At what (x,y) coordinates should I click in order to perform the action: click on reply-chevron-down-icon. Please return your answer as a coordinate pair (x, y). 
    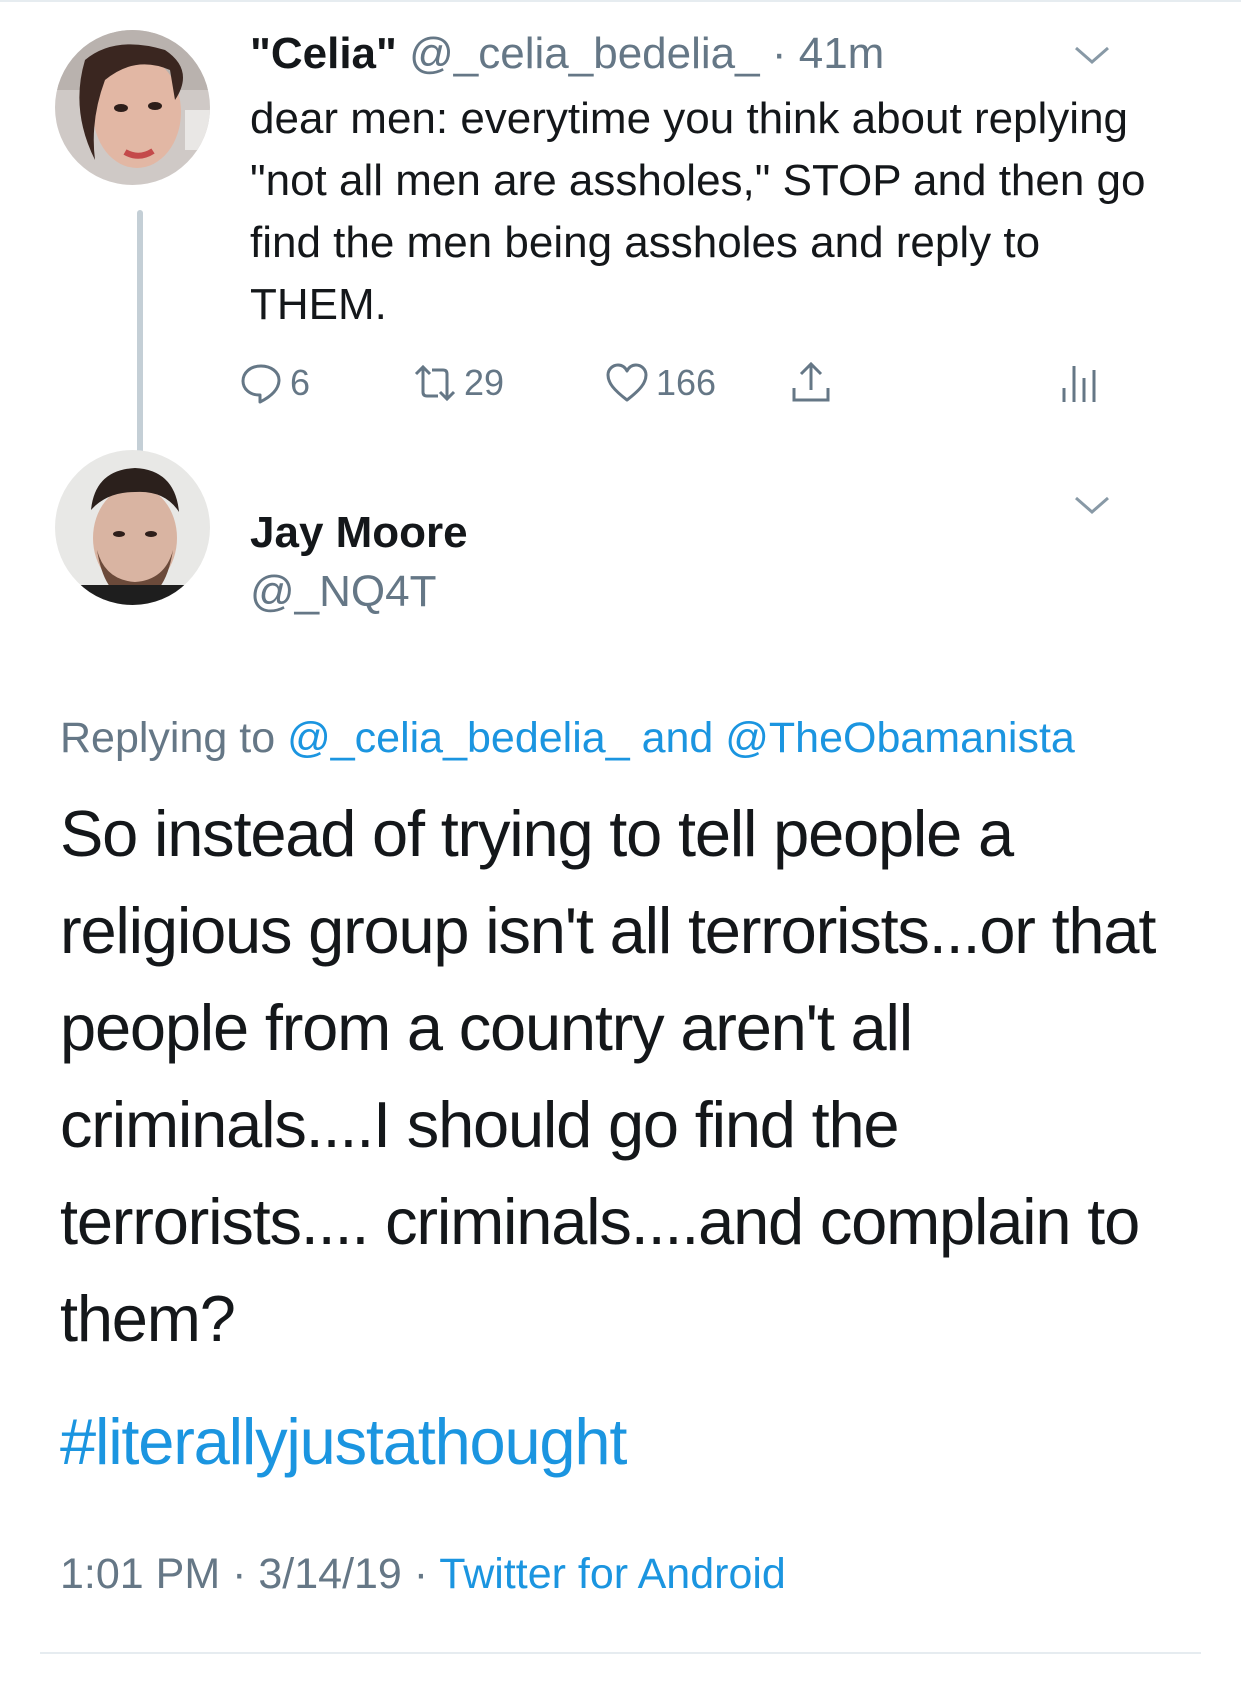
    Looking at the image, I should click on (1092, 505).